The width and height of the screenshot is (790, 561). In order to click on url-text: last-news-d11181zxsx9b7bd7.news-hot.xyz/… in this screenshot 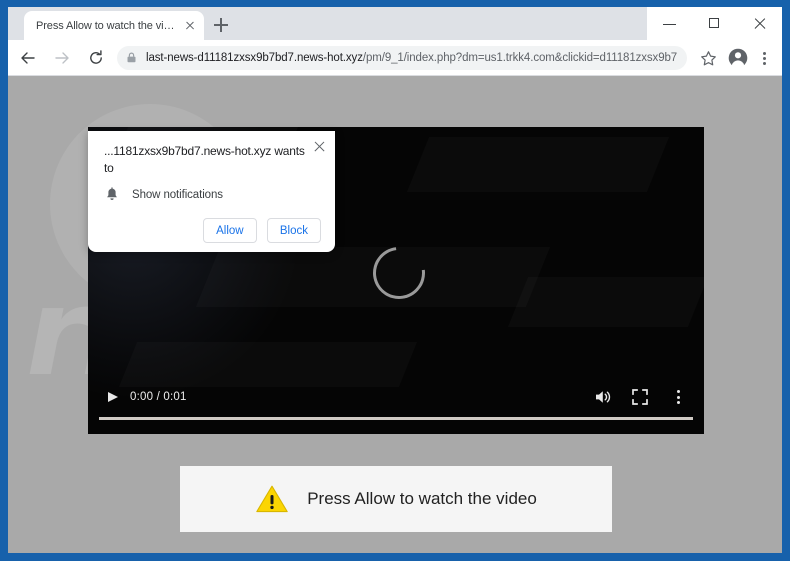, I will do `click(411, 58)`.